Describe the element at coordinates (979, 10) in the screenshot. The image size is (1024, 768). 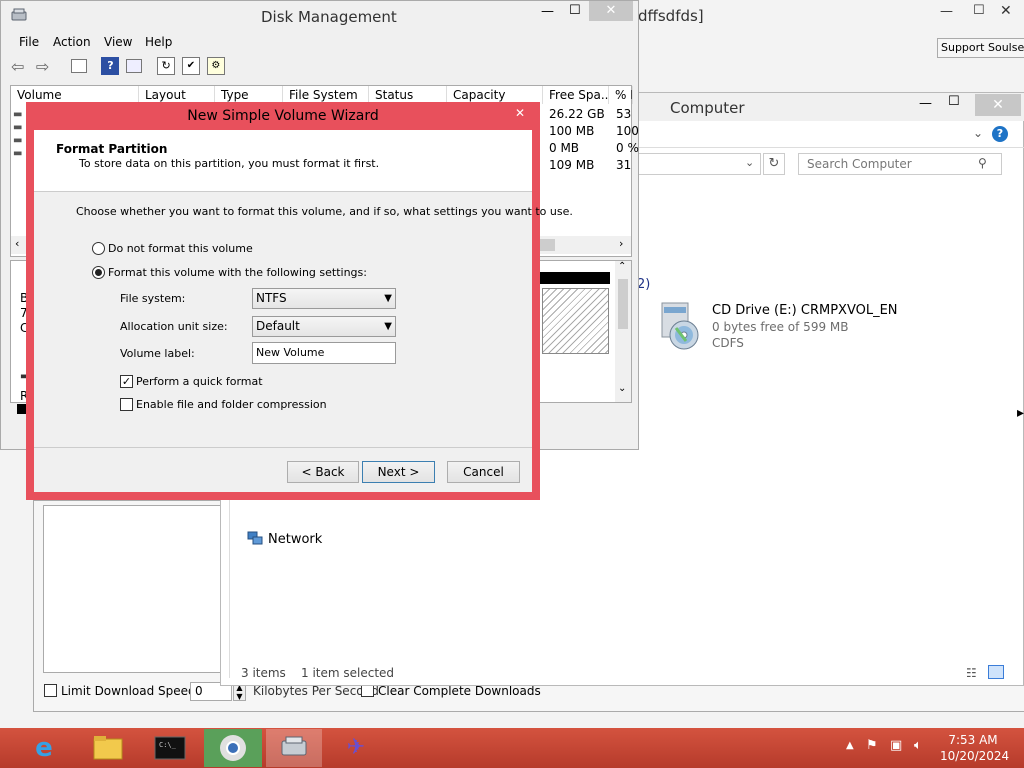
I see `soulseek-maximize-button: ☐` at that location.